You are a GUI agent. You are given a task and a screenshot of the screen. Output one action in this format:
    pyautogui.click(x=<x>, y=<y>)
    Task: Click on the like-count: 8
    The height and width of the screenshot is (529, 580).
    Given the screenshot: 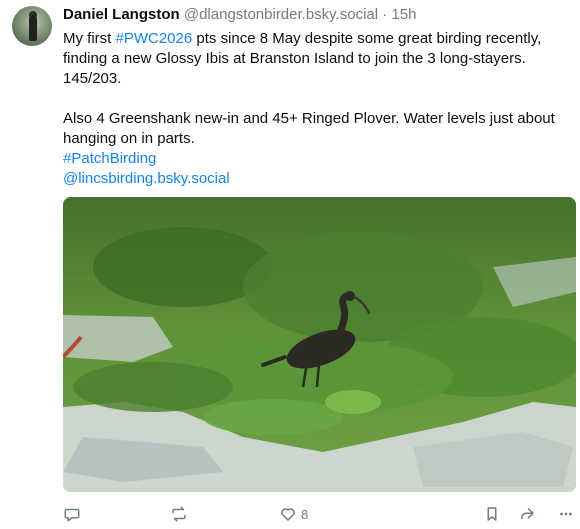 What is the action you would take?
    pyautogui.click(x=305, y=514)
    